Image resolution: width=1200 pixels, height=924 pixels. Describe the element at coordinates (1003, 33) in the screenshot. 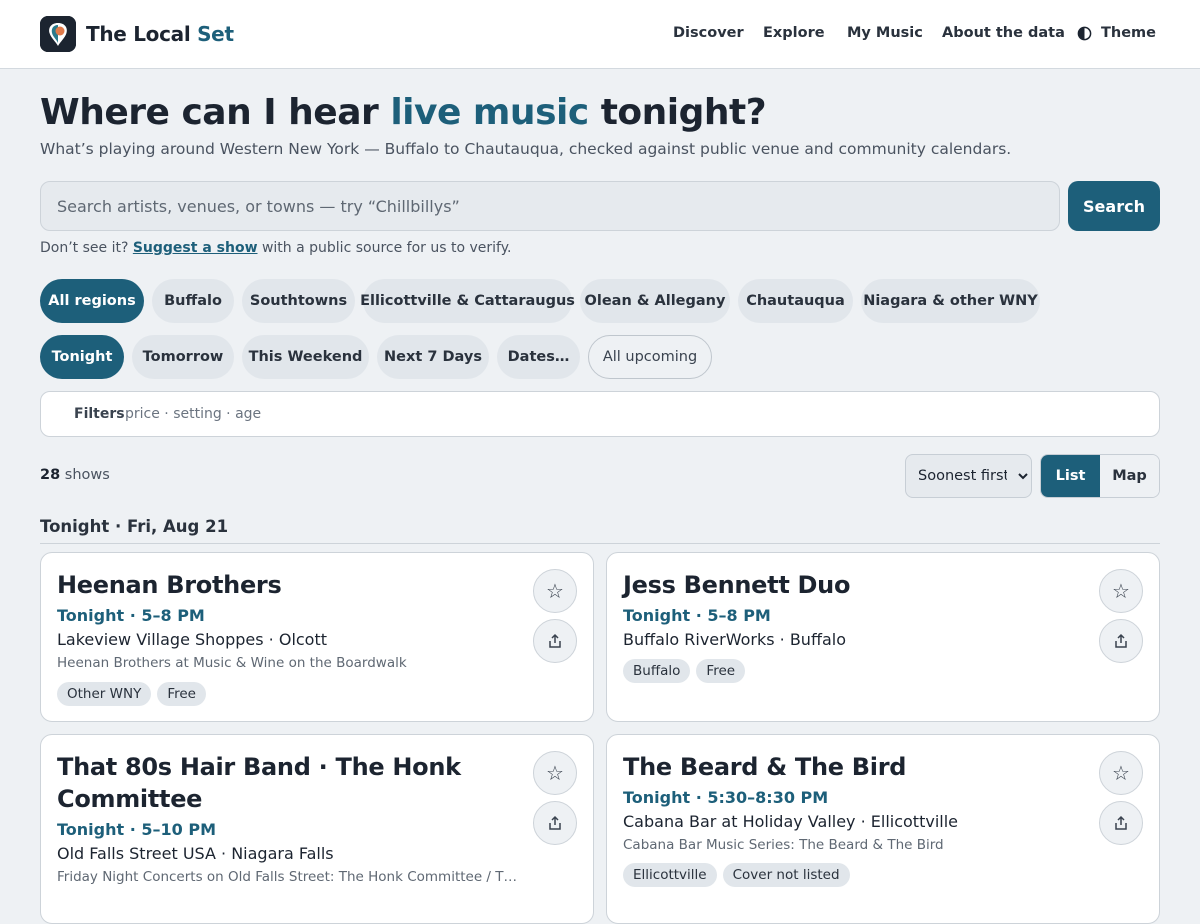

I see `nav-about-the-data: About the data` at that location.